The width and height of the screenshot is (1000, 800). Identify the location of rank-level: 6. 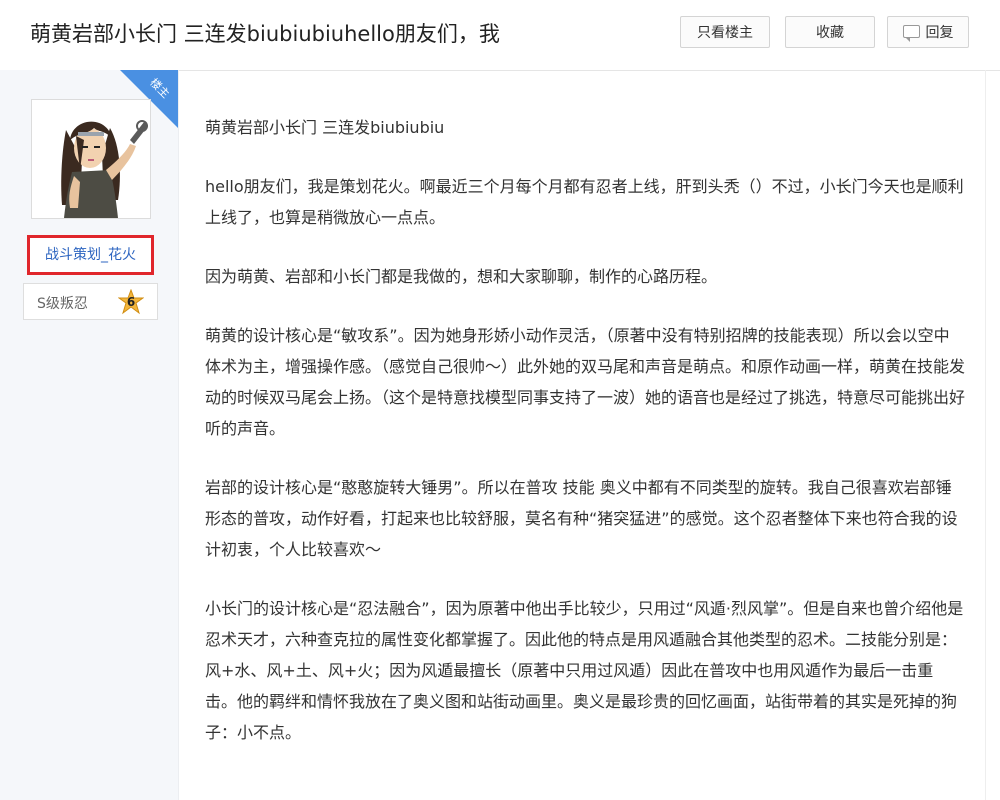
(131, 302).